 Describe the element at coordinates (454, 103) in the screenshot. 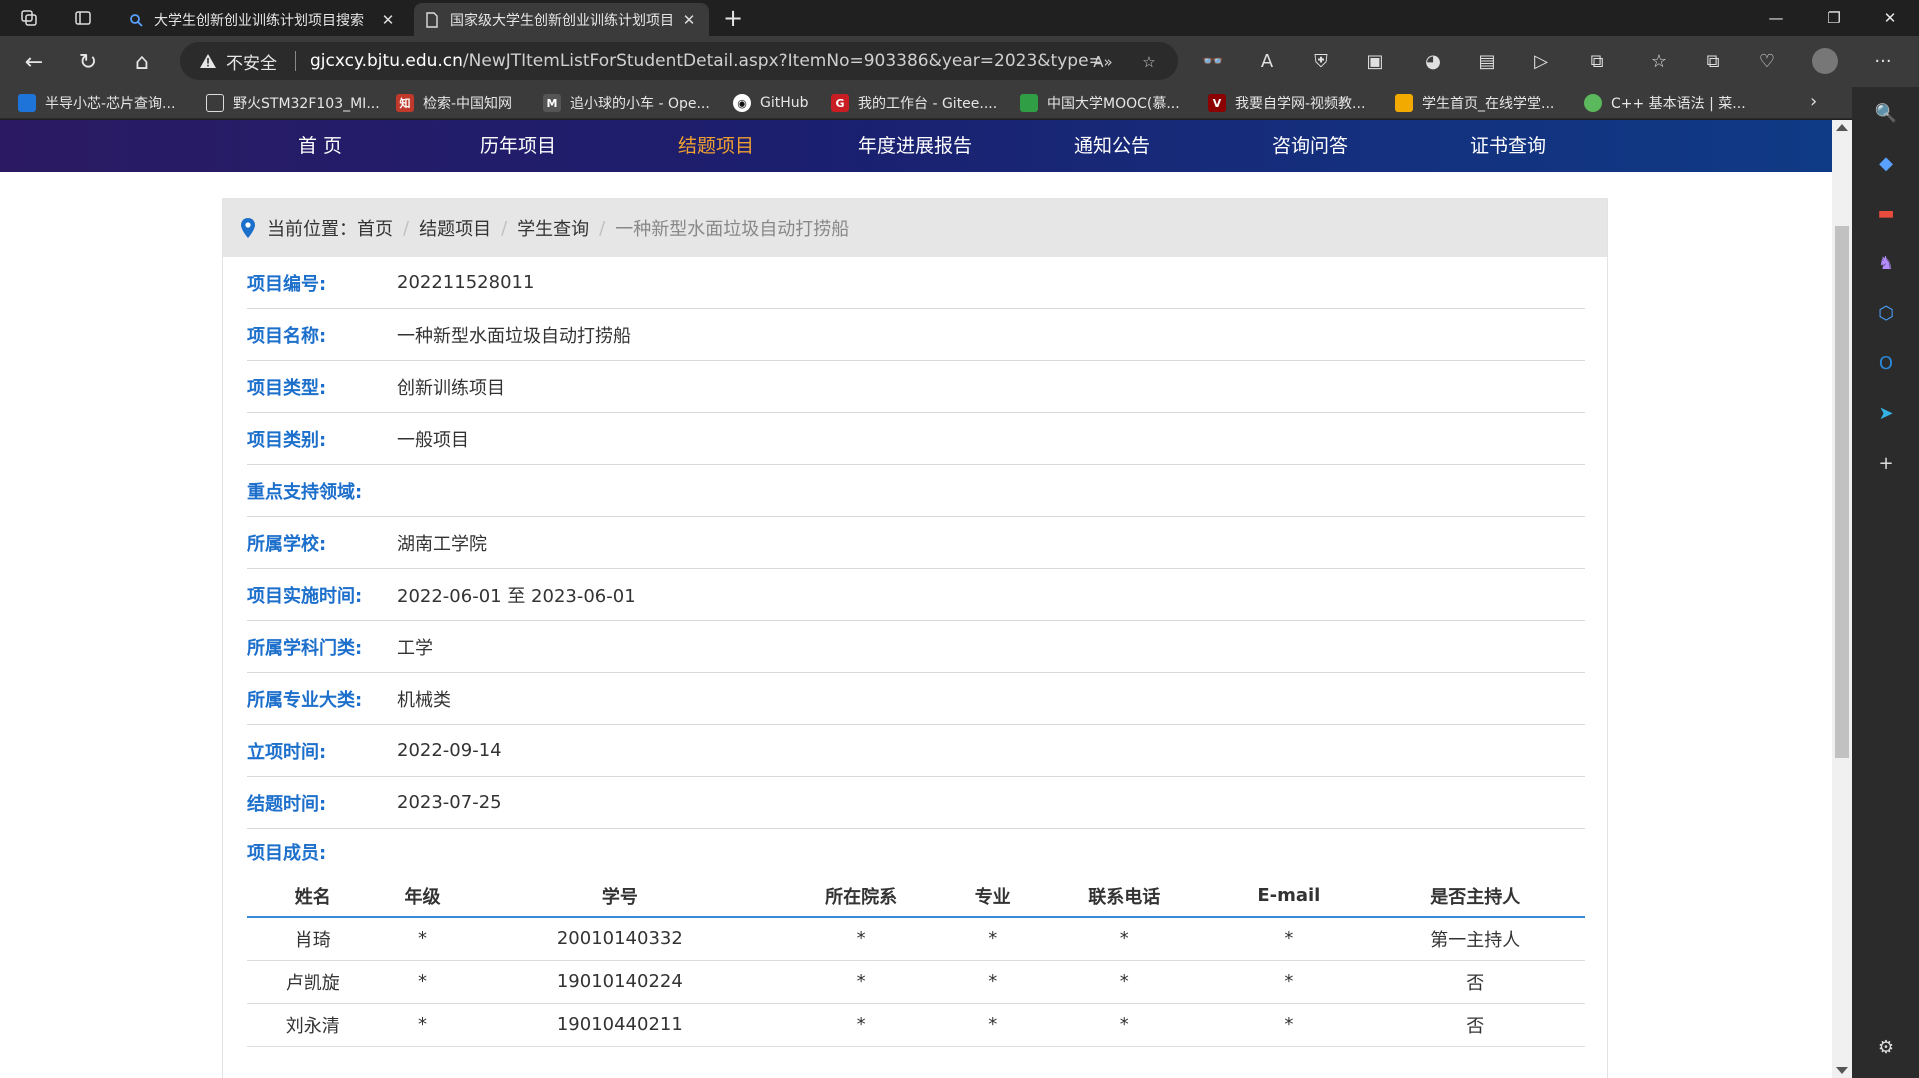

I see `bookmark-item: 知检索-中国知网` at that location.